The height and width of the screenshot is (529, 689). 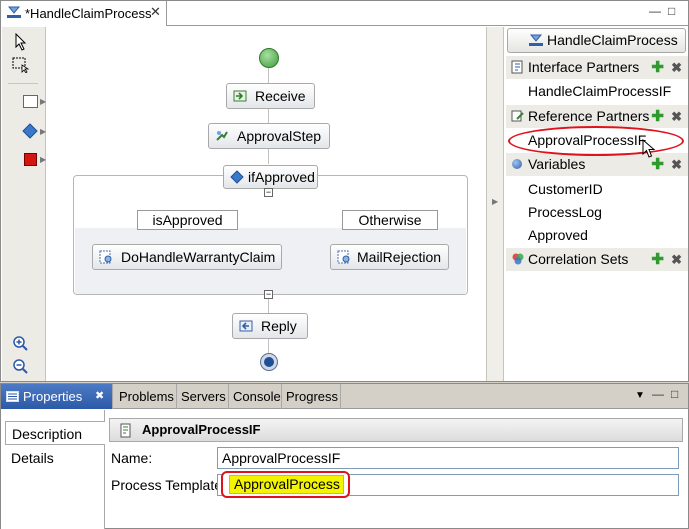 I want to click on palette-separator, so click(x=23, y=83).